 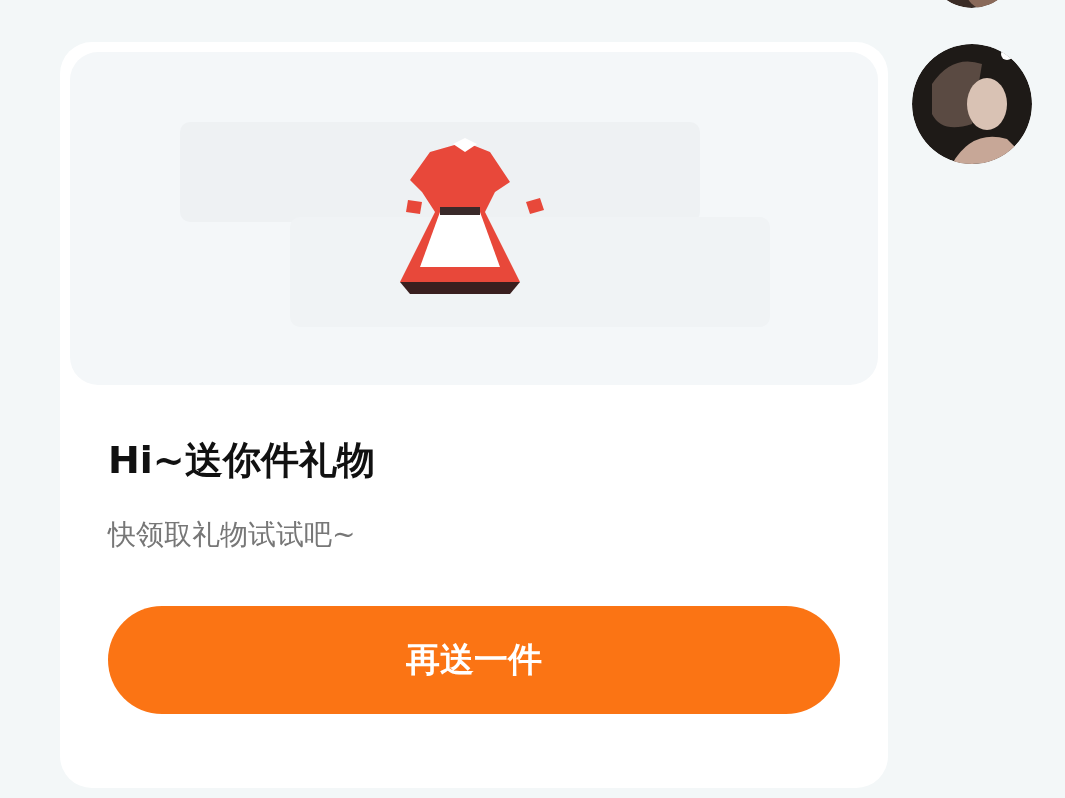 What do you see at coordinates (242, 460) in the screenshot?
I see `gift-title: Hi~送你件礼物` at bounding box center [242, 460].